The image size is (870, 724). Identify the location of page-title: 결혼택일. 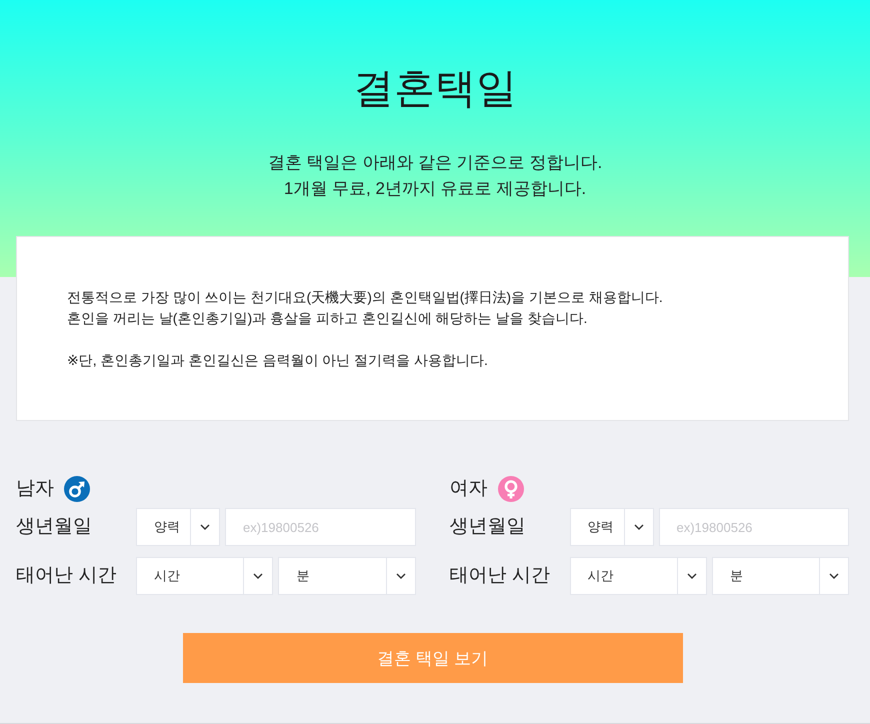
(435, 88).